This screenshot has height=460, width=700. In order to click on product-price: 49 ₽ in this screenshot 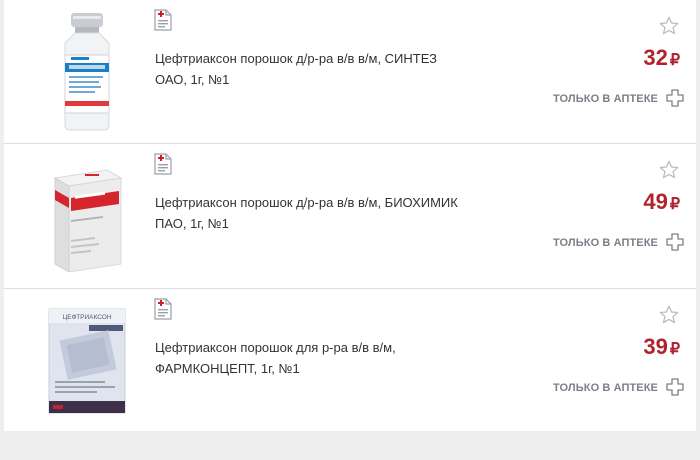, I will do `click(661, 202)`.